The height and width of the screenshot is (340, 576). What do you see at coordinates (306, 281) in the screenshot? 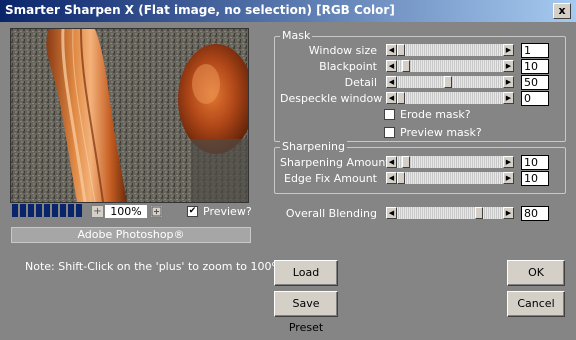
I see `load-preset-button: Load Preset` at bounding box center [306, 281].